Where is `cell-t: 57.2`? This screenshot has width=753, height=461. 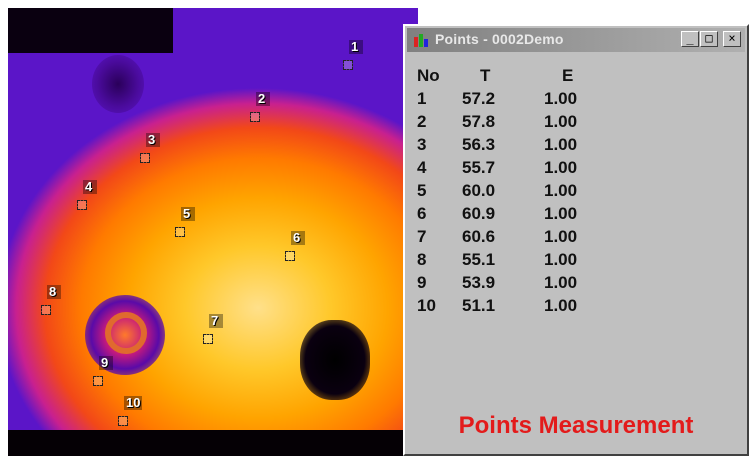
cell-t: 57.2 is located at coordinates (479, 98).